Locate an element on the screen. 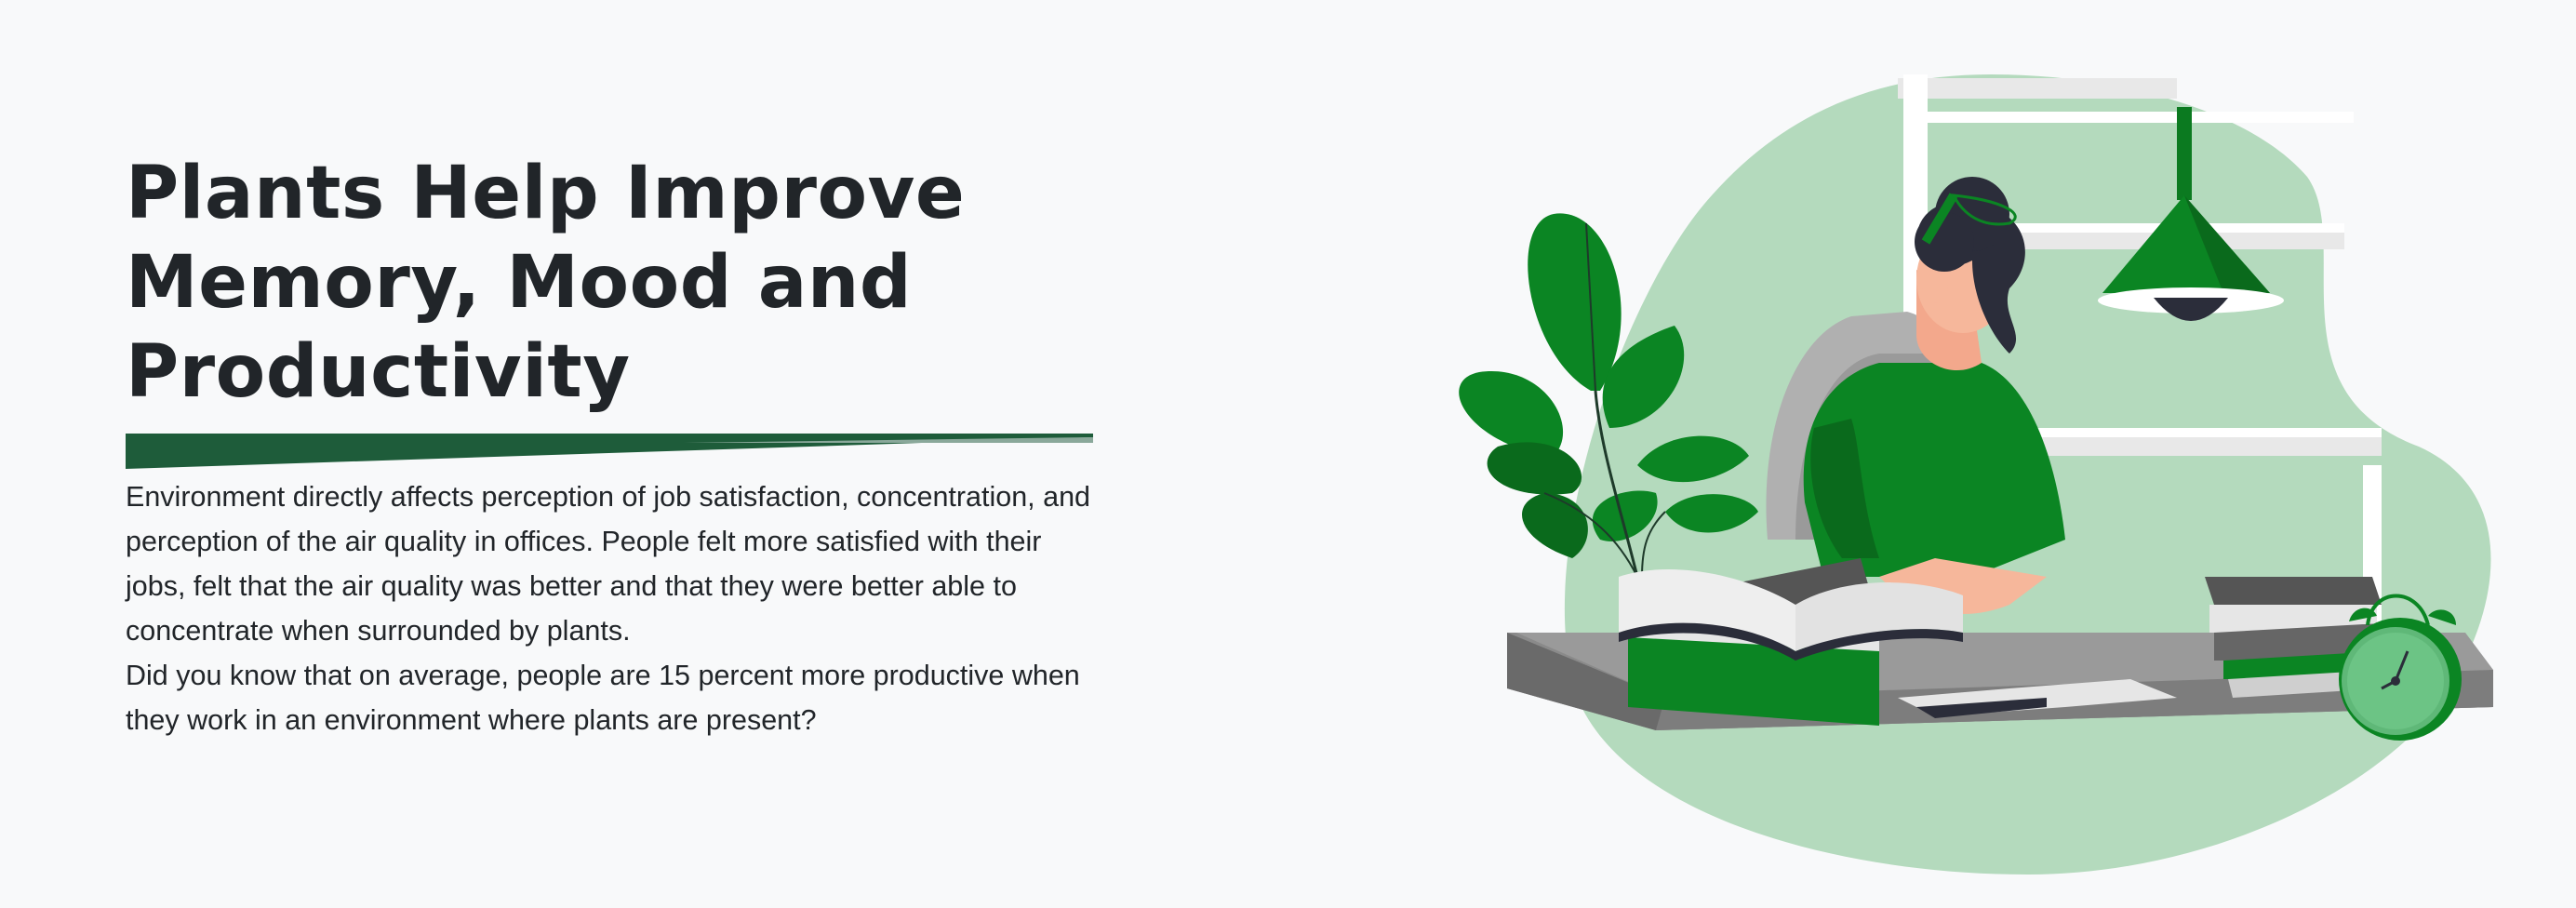 This screenshot has width=2576, height=908. title-line-2: Memory, Mood and is located at coordinates (519, 283).